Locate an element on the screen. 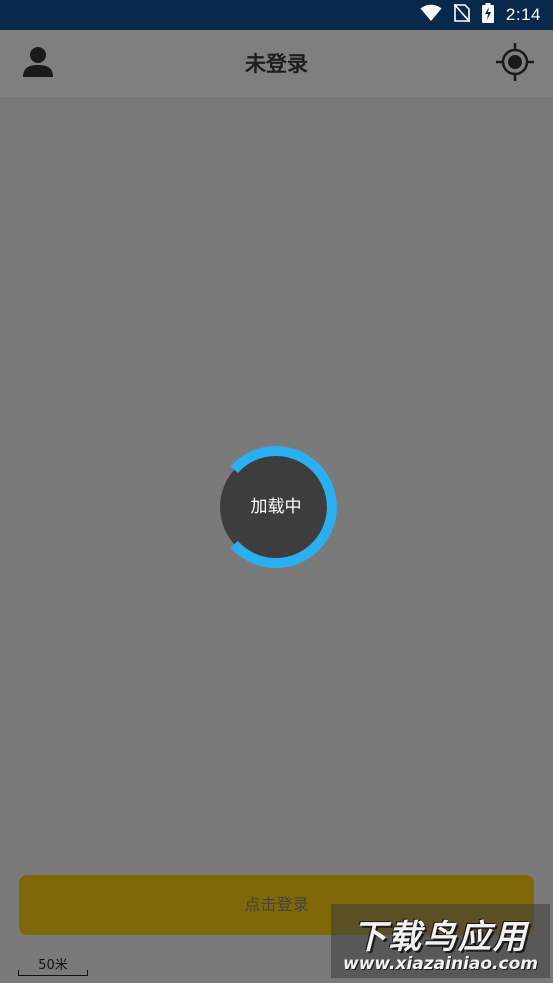 Image resolution: width=553 pixels, height=983 pixels. loading-text: 加载中 is located at coordinates (276, 507).